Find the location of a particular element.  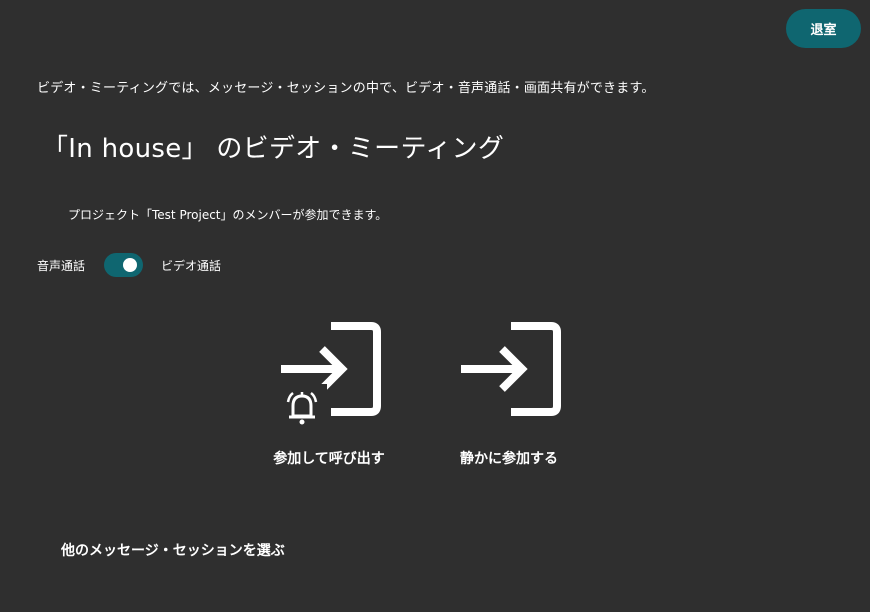

join-and-call-label: 参加して呼び出す is located at coordinates (329, 459).